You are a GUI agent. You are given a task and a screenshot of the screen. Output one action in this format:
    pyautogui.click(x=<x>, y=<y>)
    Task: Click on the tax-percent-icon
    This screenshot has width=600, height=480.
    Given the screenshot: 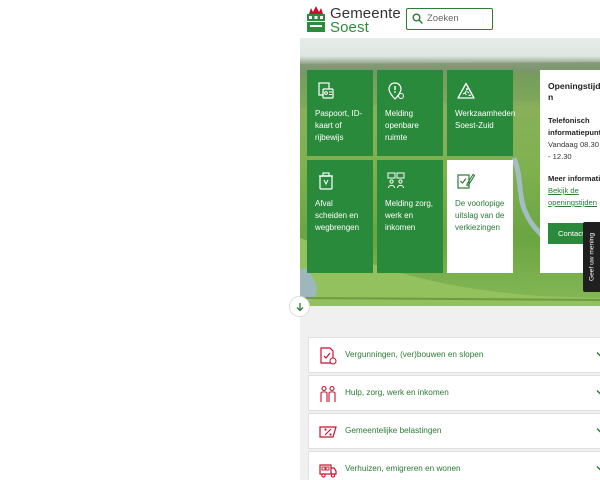 What is the action you would take?
    pyautogui.click(x=328, y=432)
    